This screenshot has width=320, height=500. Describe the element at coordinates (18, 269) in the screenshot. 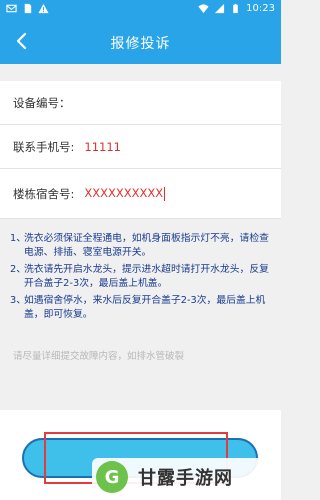

I see `instruction-number: 2、` at that location.